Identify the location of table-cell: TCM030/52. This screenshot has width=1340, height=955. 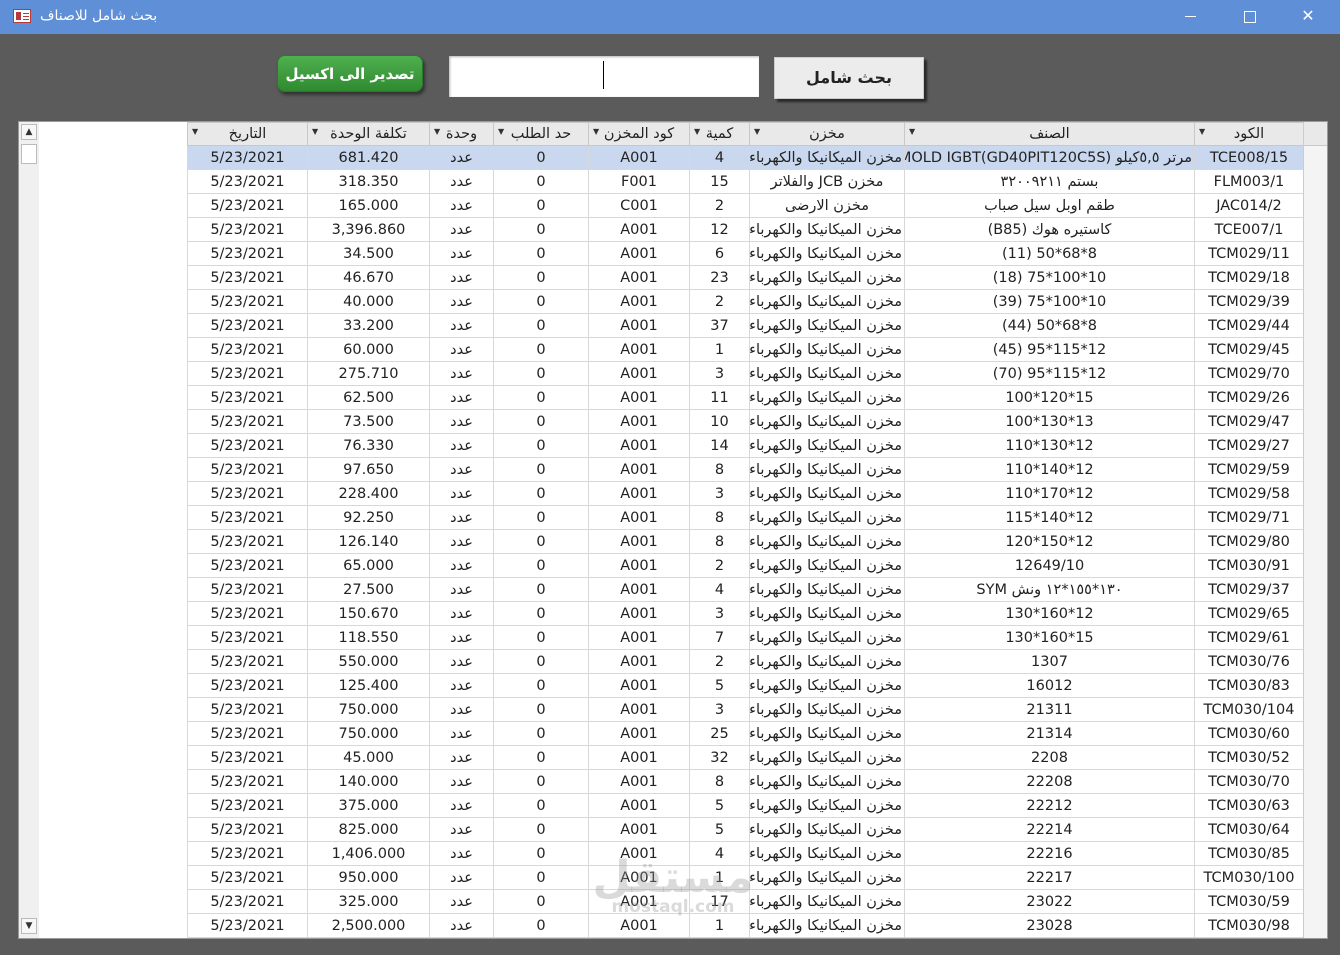
(1249, 757).